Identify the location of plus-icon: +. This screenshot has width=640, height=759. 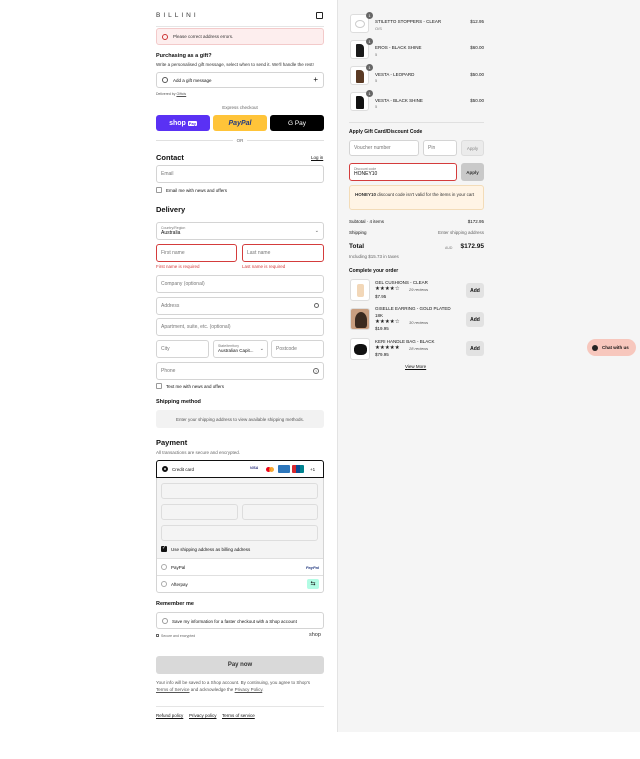
(315, 79).